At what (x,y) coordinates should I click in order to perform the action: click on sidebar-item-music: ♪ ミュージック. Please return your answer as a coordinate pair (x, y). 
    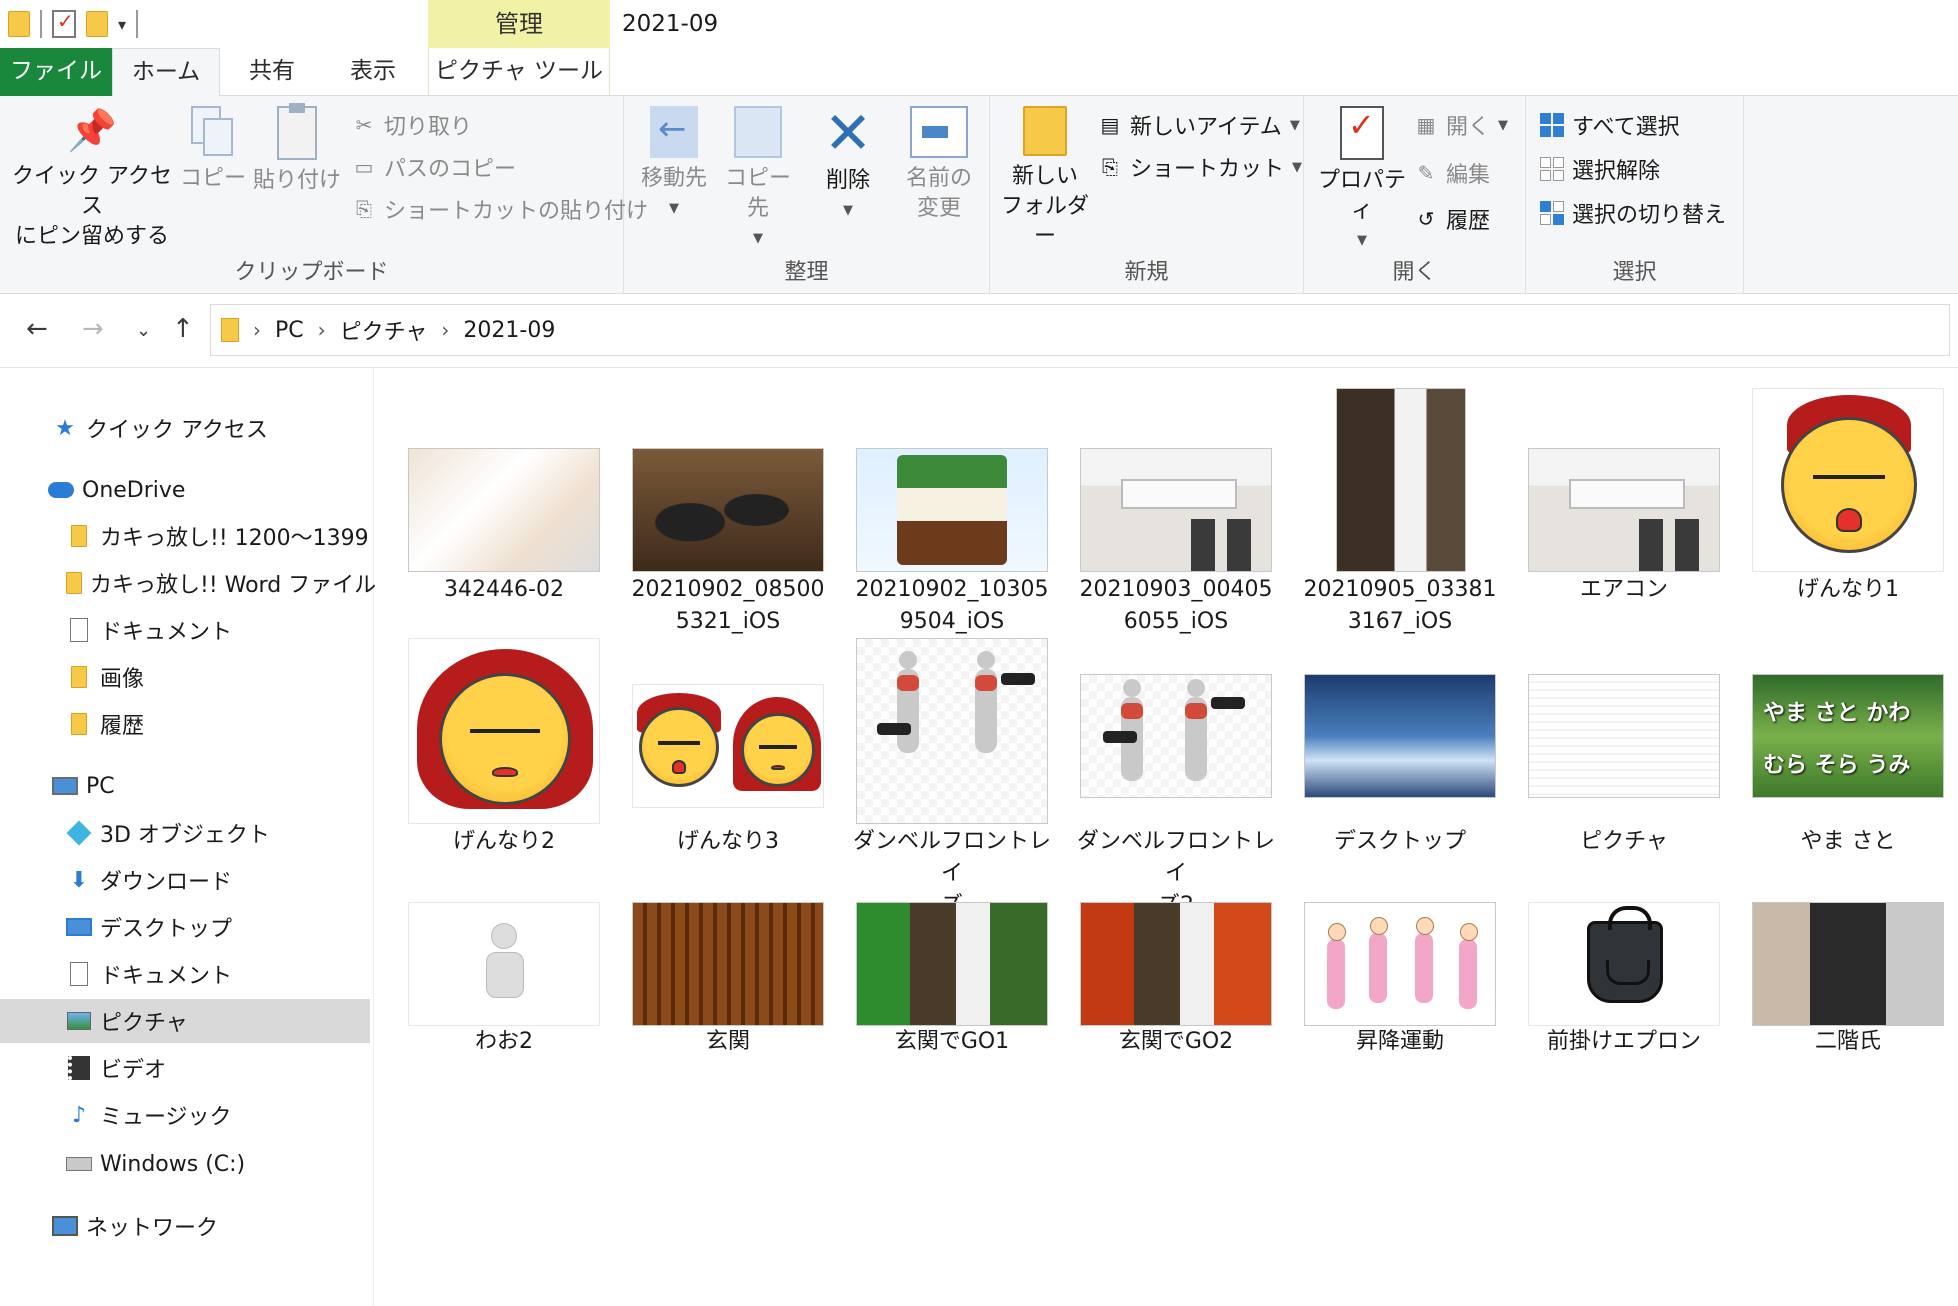
    Looking at the image, I should click on (185, 1115).